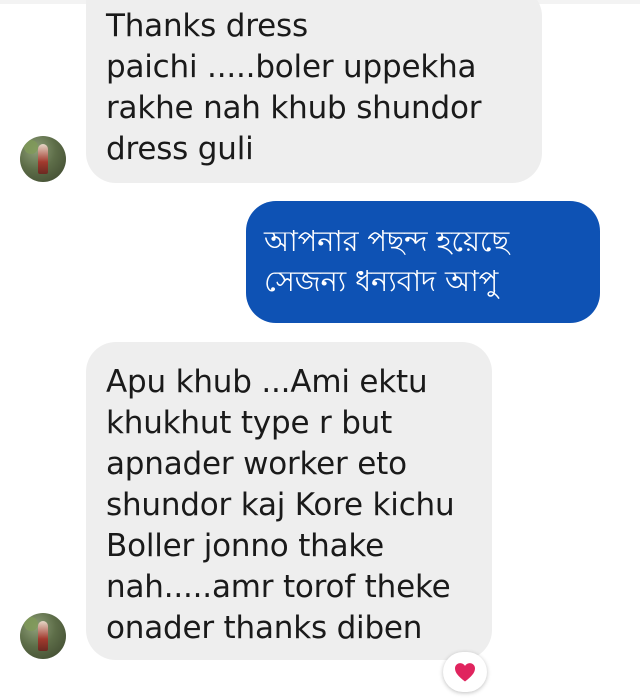 The width and height of the screenshot is (640, 700). I want to click on message-line: Boller jonno thake, so click(245, 546).